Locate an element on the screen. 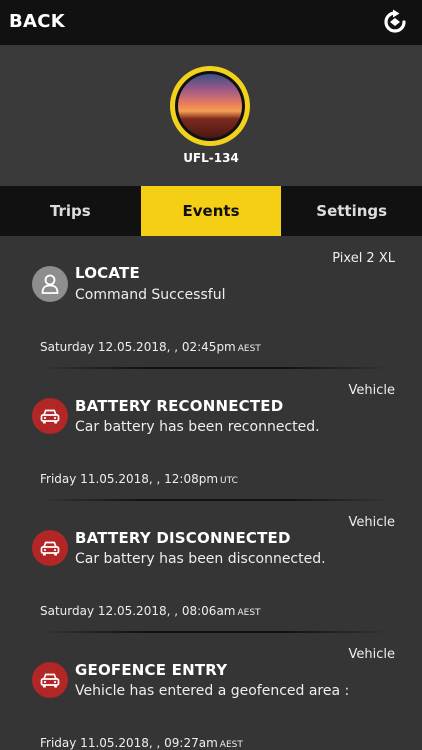 The image size is (422, 750). tab-bar: Trips Events Settings is located at coordinates (211, 211).